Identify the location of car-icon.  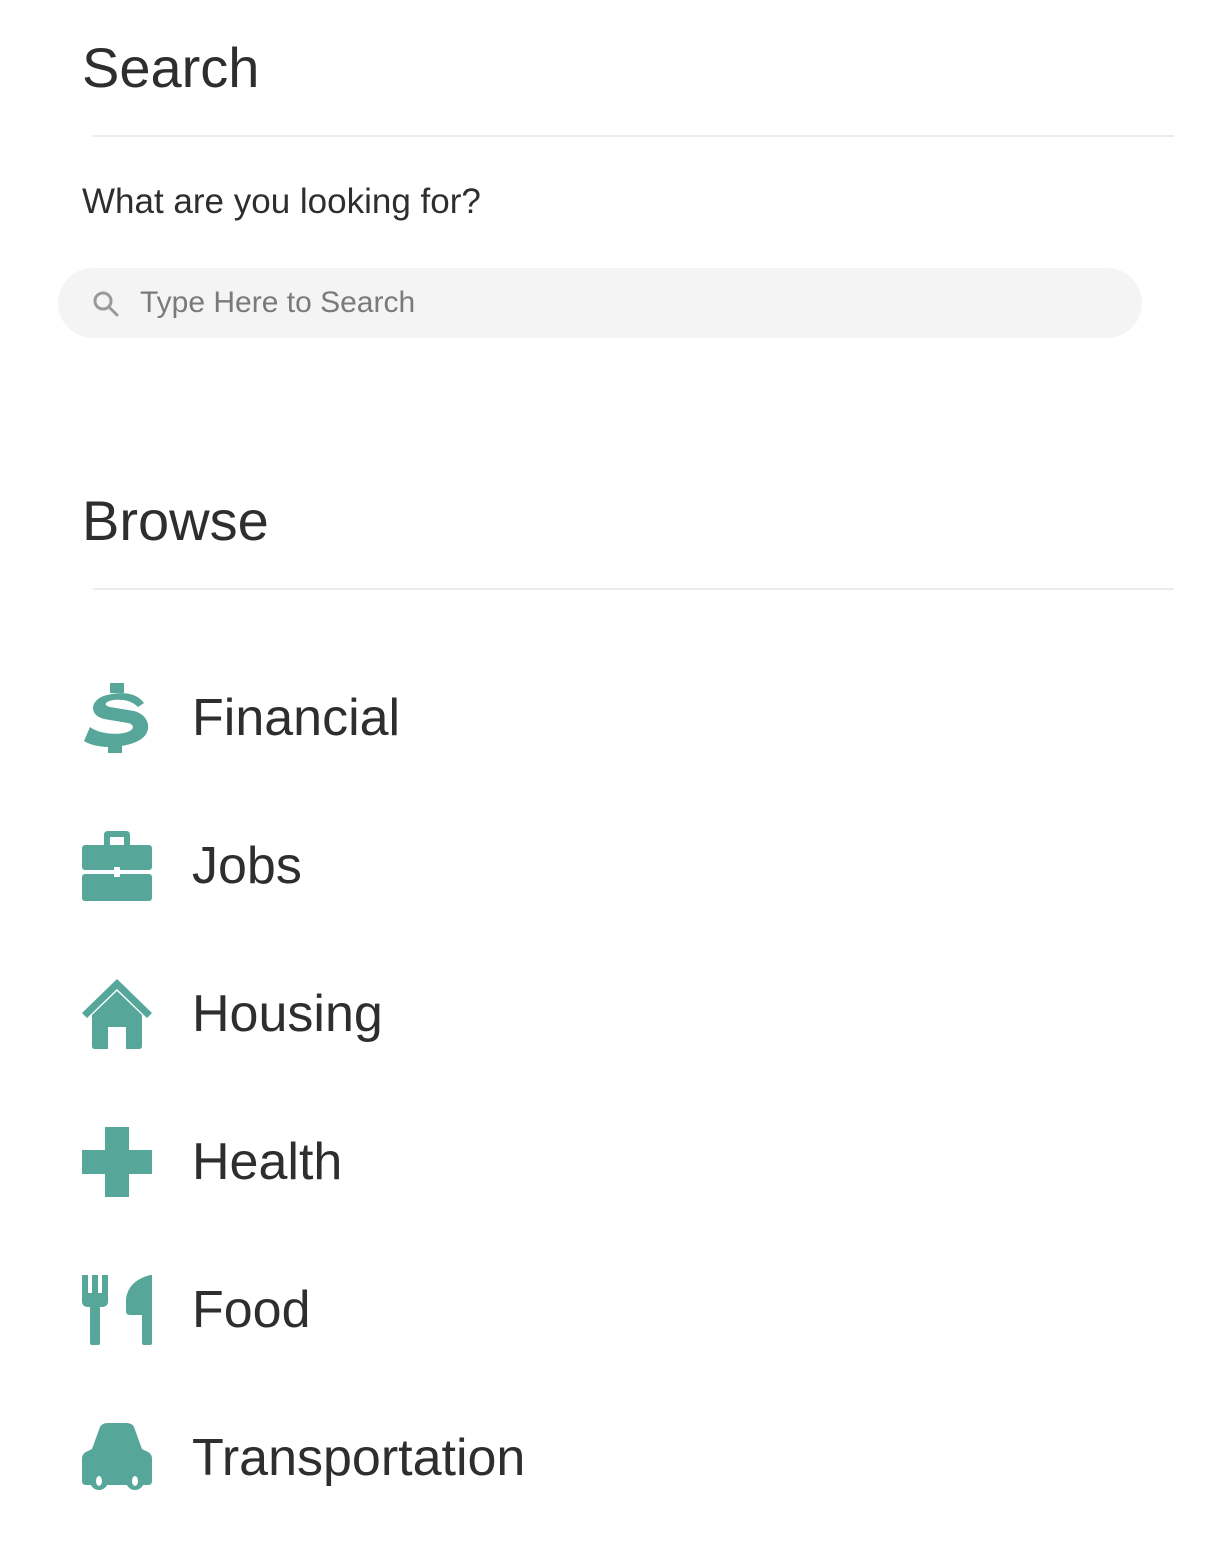
(117, 1456).